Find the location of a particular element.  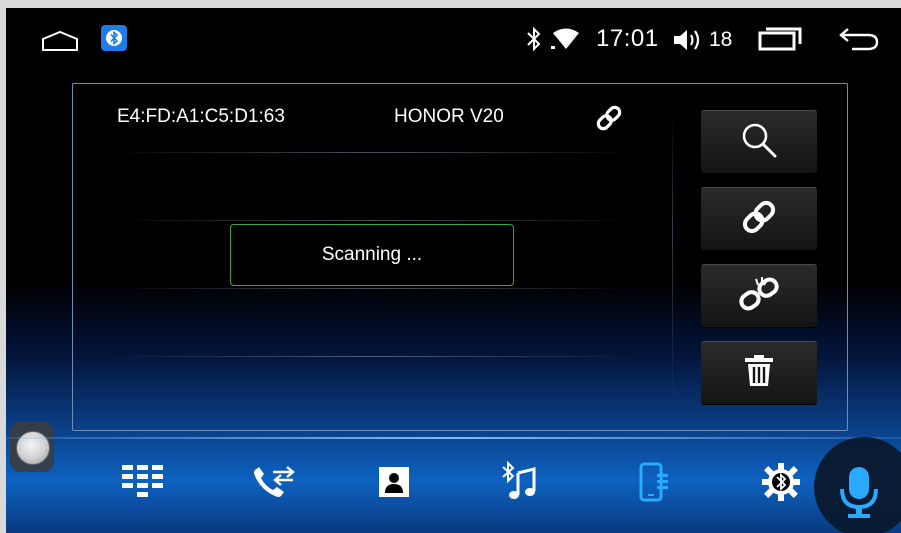

bluetooth-status-icon is located at coordinates (534, 41).